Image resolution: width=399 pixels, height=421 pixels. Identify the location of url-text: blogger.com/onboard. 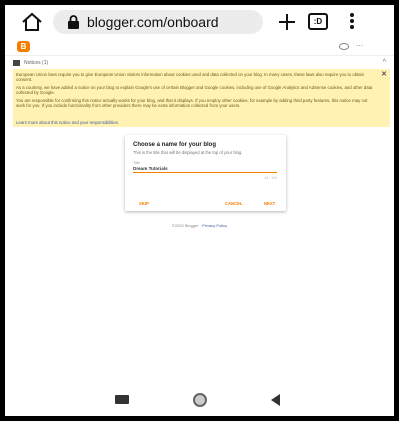
(153, 22).